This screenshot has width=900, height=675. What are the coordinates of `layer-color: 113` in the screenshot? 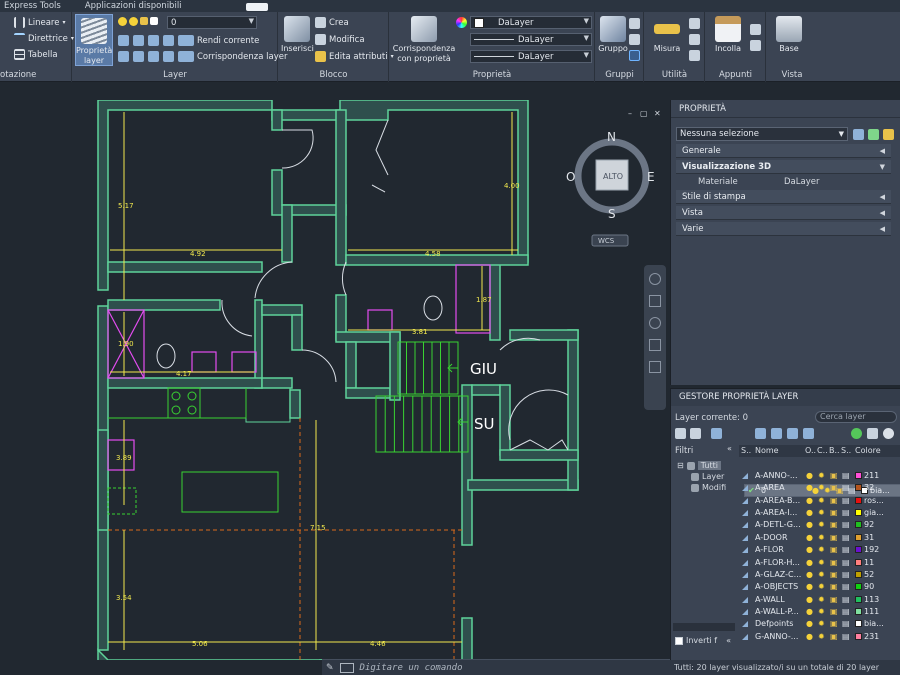 It's located at (867, 600).